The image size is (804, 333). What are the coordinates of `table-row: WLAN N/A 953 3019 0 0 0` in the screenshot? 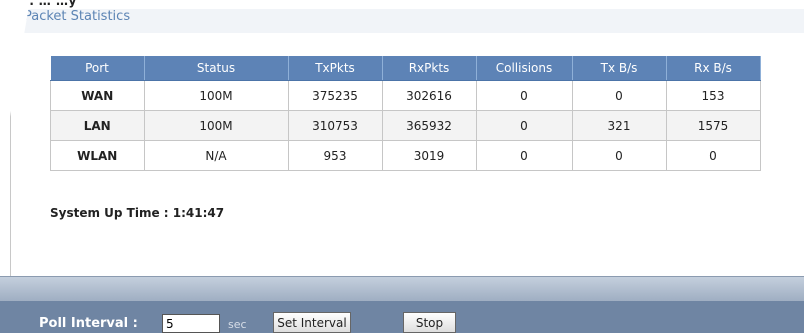 It's located at (405, 155).